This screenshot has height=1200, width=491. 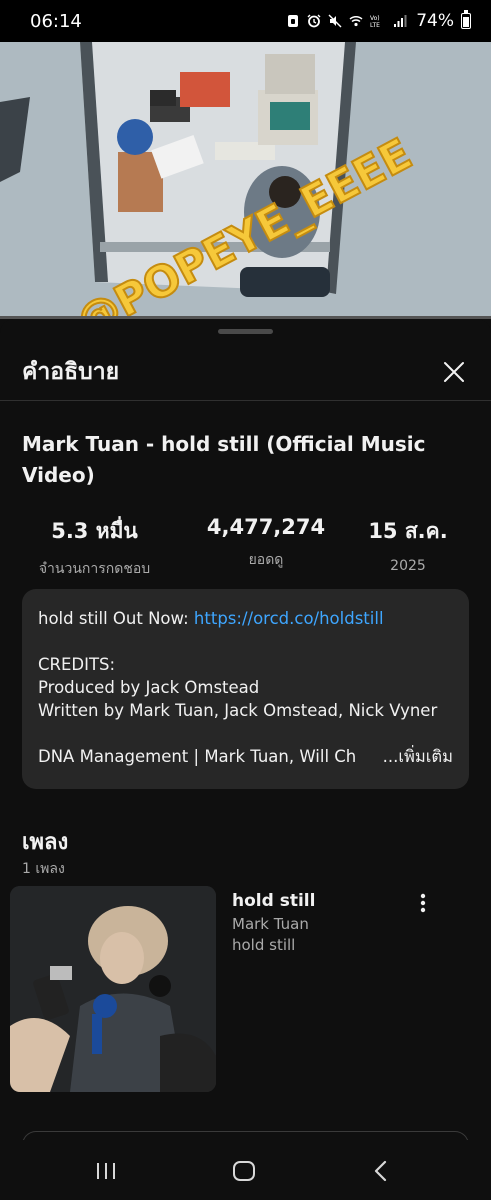 I want to click on more-vert-icon, so click(x=423, y=903).